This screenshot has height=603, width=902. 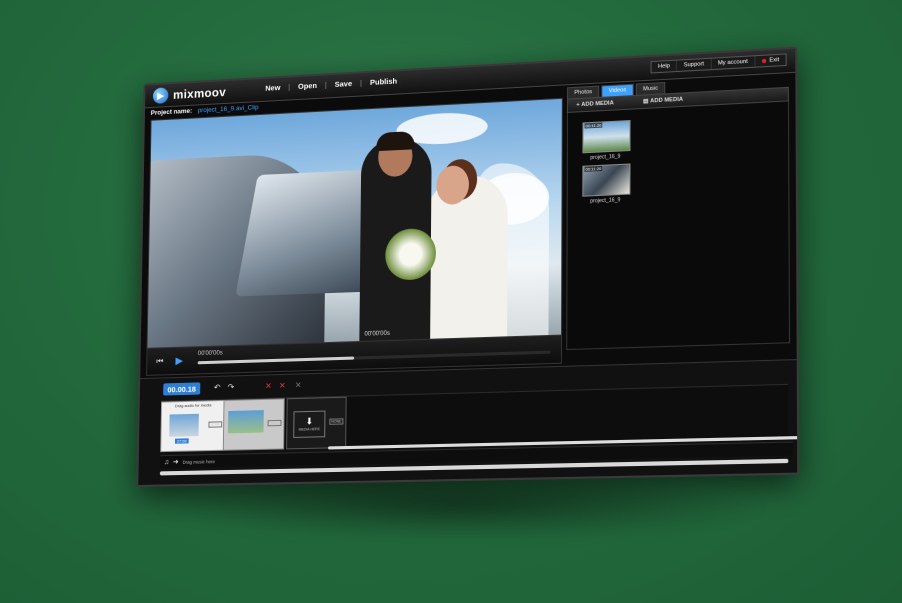 I want to click on delete-all-icon: ✕, so click(x=282, y=385).